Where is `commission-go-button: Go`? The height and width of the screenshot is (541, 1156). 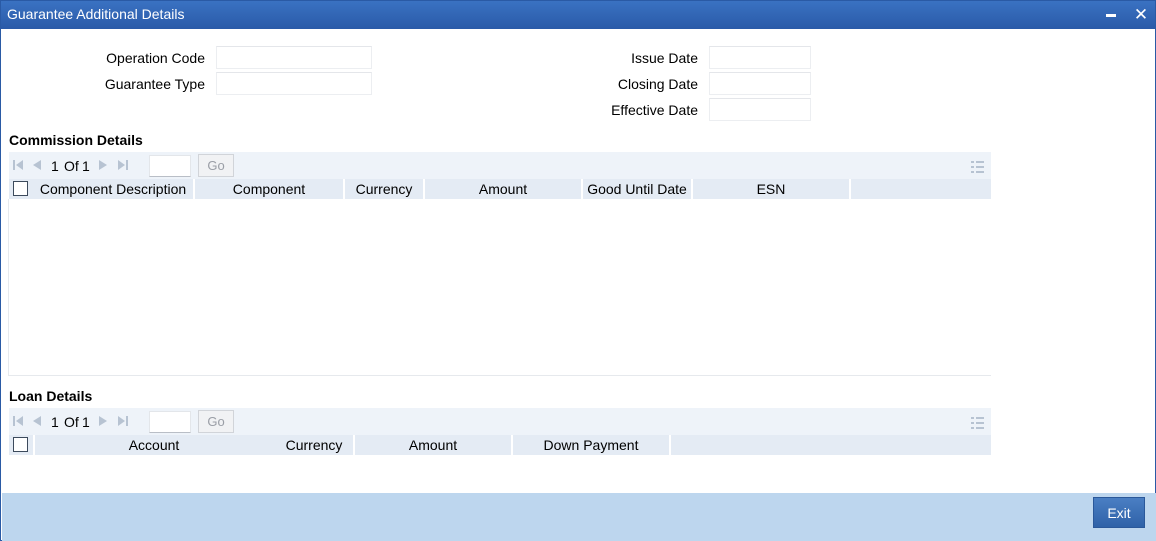 commission-go-button: Go is located at coordinates (216, 165).